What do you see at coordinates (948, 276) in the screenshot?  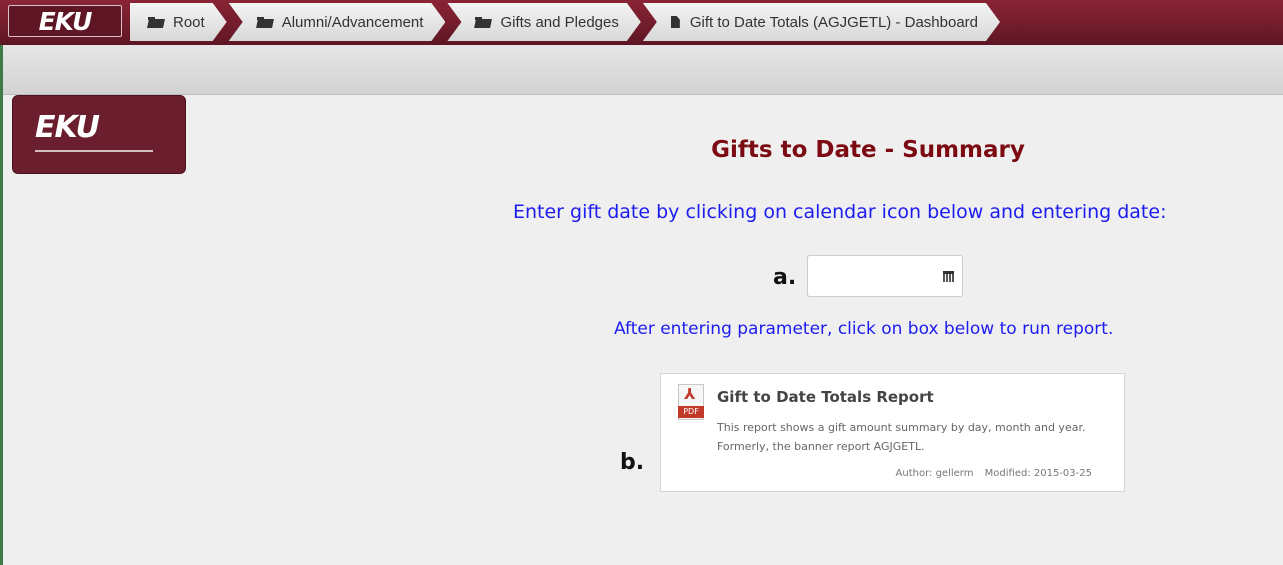 I see `calendar-icon` at bounding box center [948, 276].